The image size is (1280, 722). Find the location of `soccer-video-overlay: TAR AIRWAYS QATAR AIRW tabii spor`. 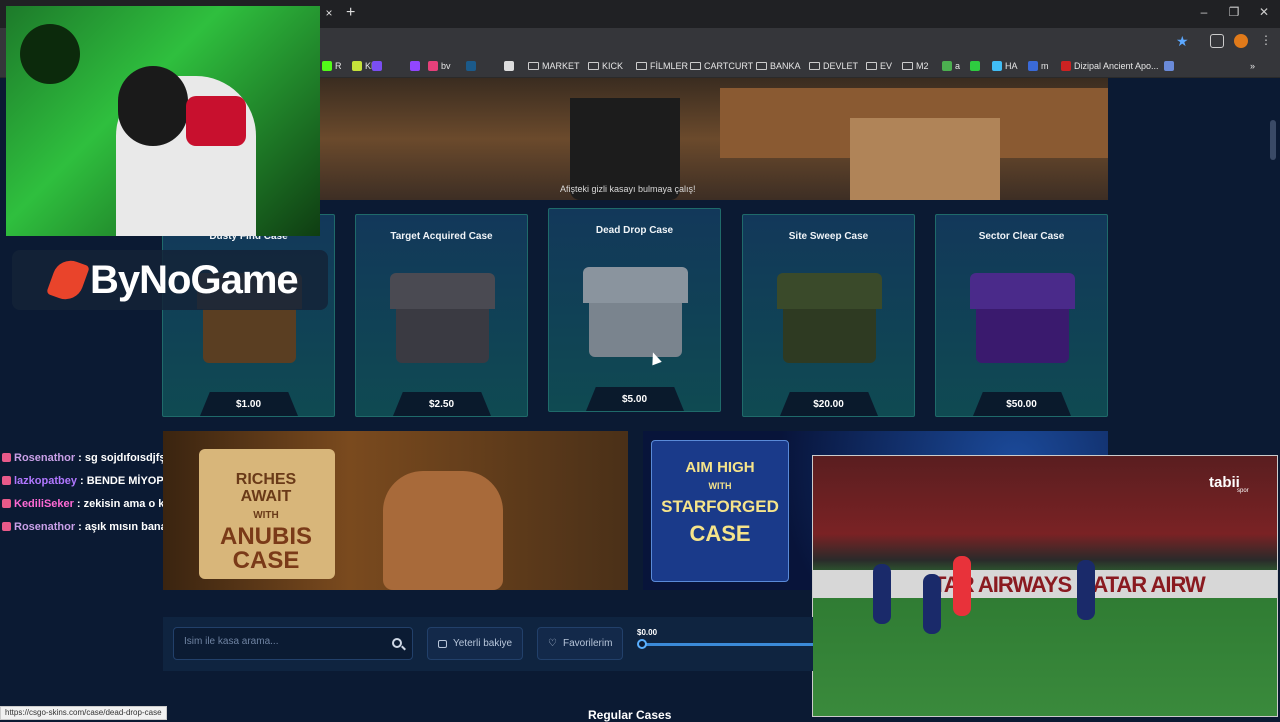

soccer-video-overlay: TAR AIRWAYS QATAR AIRW tabii spor is located at coordinates (1045, 586).